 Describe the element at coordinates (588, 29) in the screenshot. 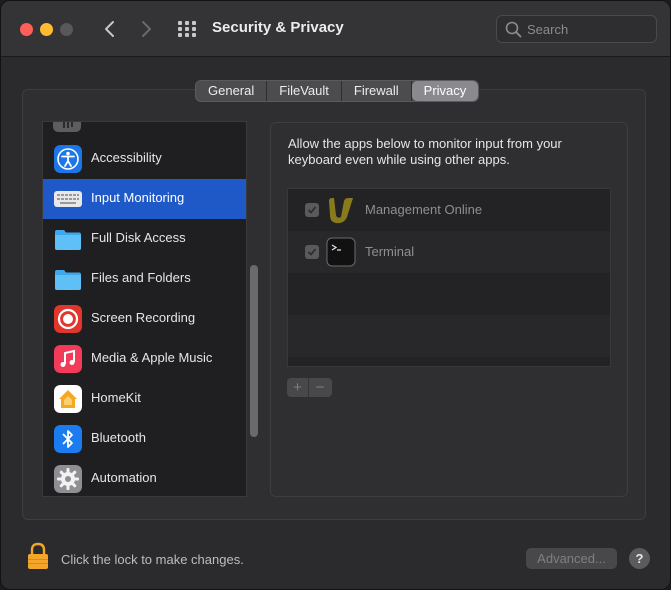

I see `search-input` at that location.